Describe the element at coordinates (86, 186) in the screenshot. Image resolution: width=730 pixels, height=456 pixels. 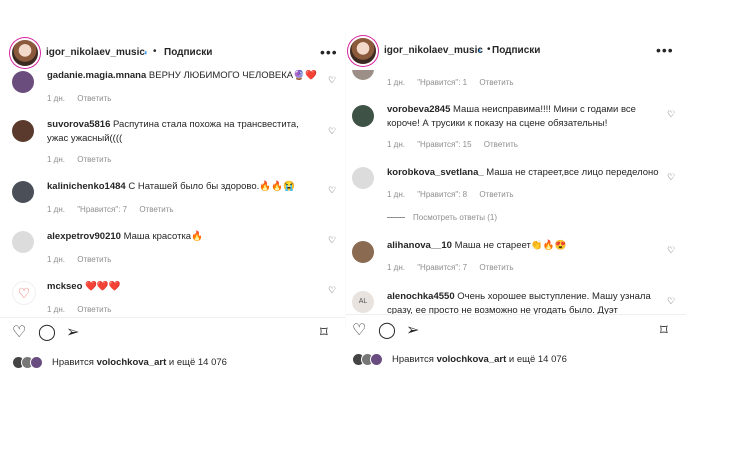
I see `commenter-username: kalinichenko1484` at that location.